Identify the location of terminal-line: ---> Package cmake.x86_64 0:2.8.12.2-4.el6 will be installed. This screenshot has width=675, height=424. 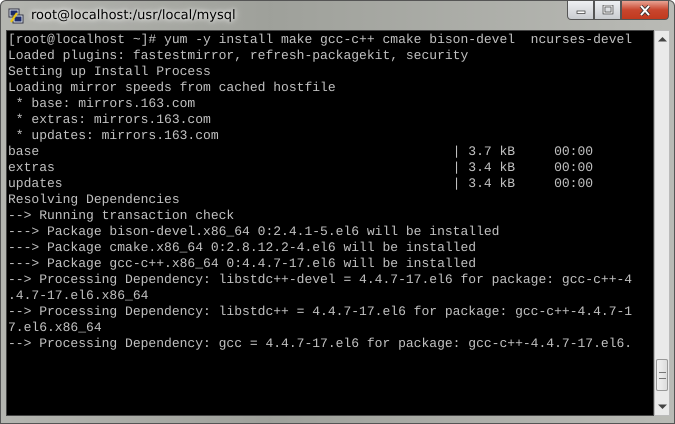
(242, 248).